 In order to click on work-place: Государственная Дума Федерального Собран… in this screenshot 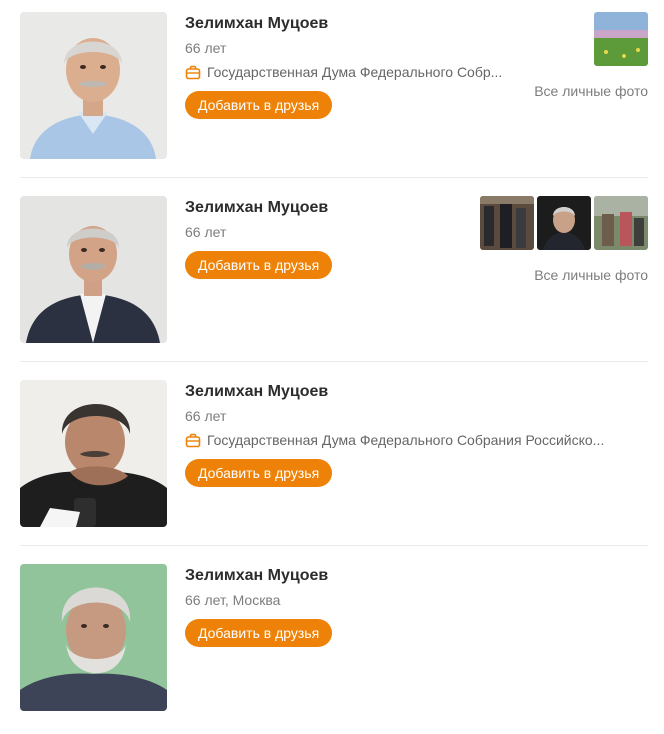, I will do `click(405, 440)`.